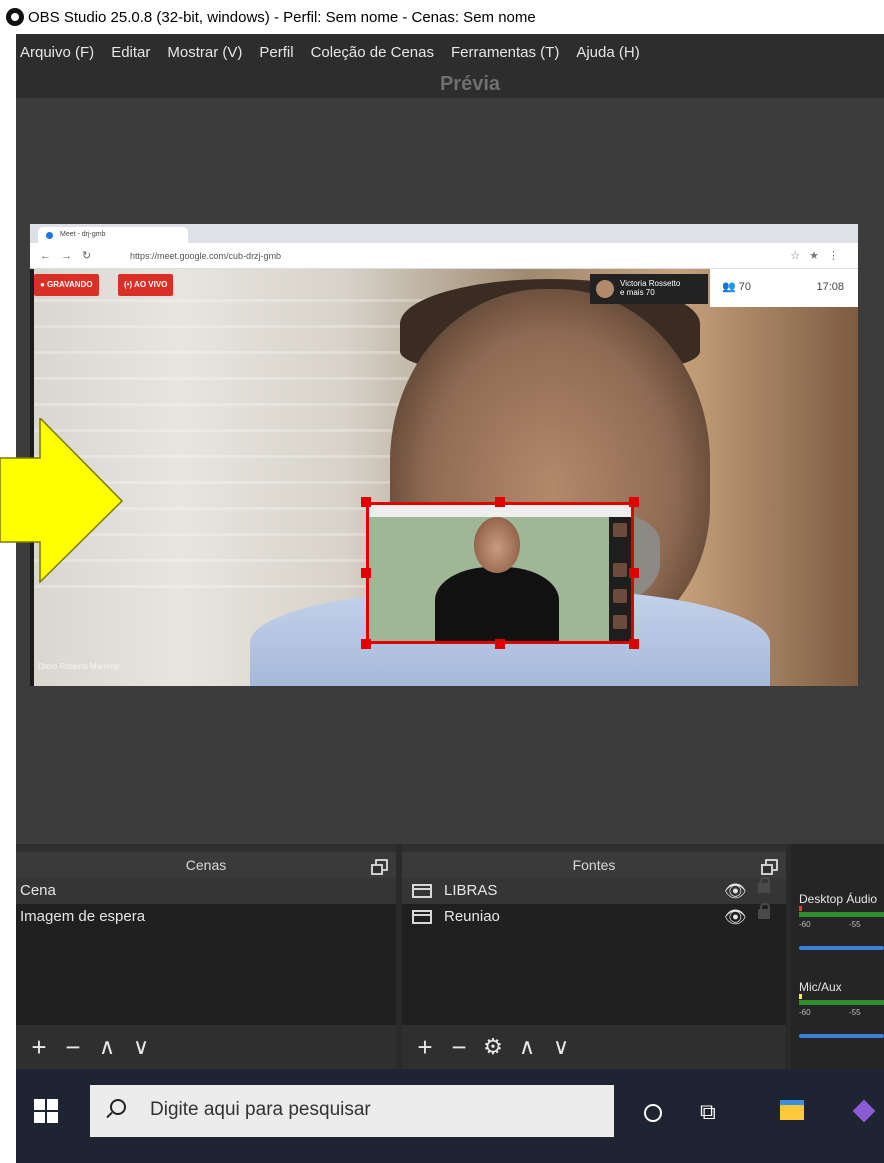 This screenshot has height=1163, width=884. Describe the element at coordinates (71, 256) in the screenshot. I see `browser-nav-icons: ←→↻` at that location.